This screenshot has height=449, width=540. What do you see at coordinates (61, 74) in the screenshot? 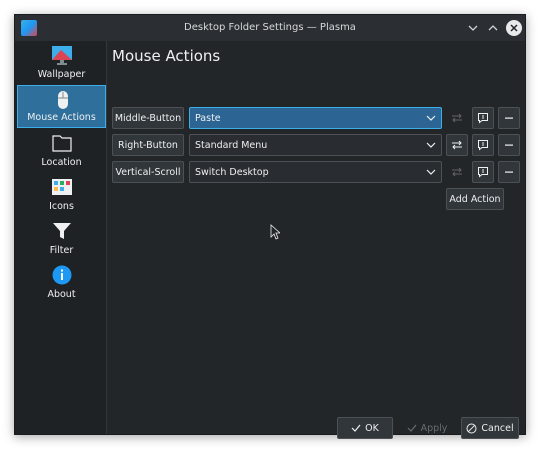
I see `sidebar-item-label: Wallpaper` at bounding box center [61, 74].